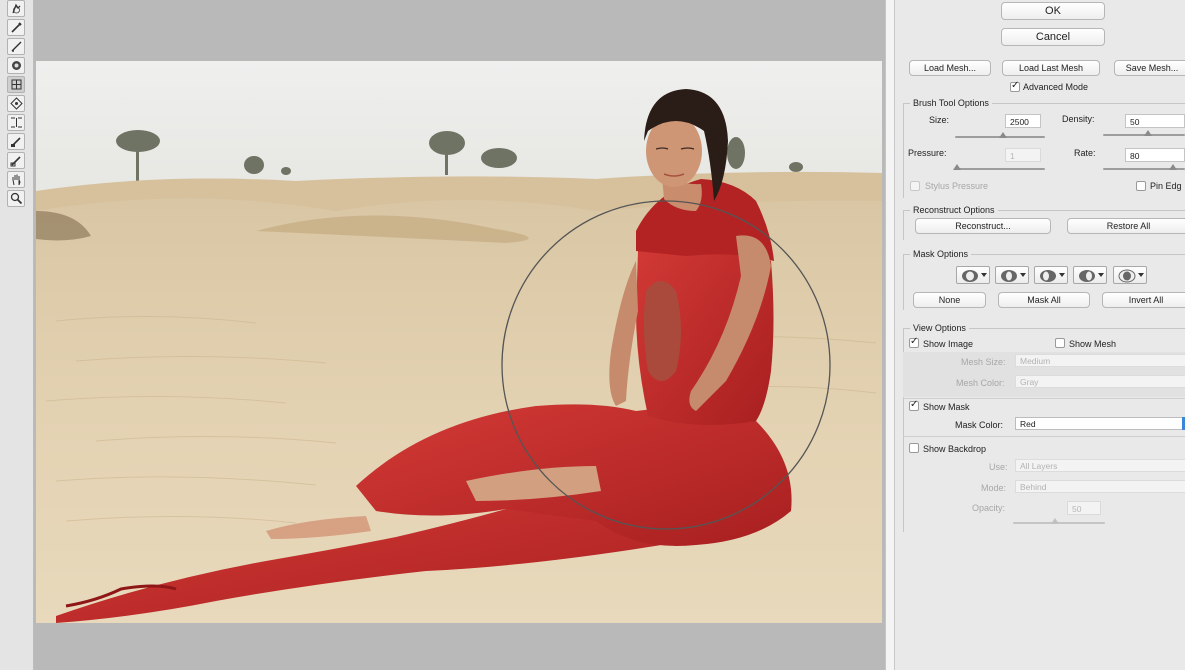 Image resolution: width=1185 pixels, height=670 pixels. I want to click on show-mesh-label: Show Mesh, so click(1093, 344).